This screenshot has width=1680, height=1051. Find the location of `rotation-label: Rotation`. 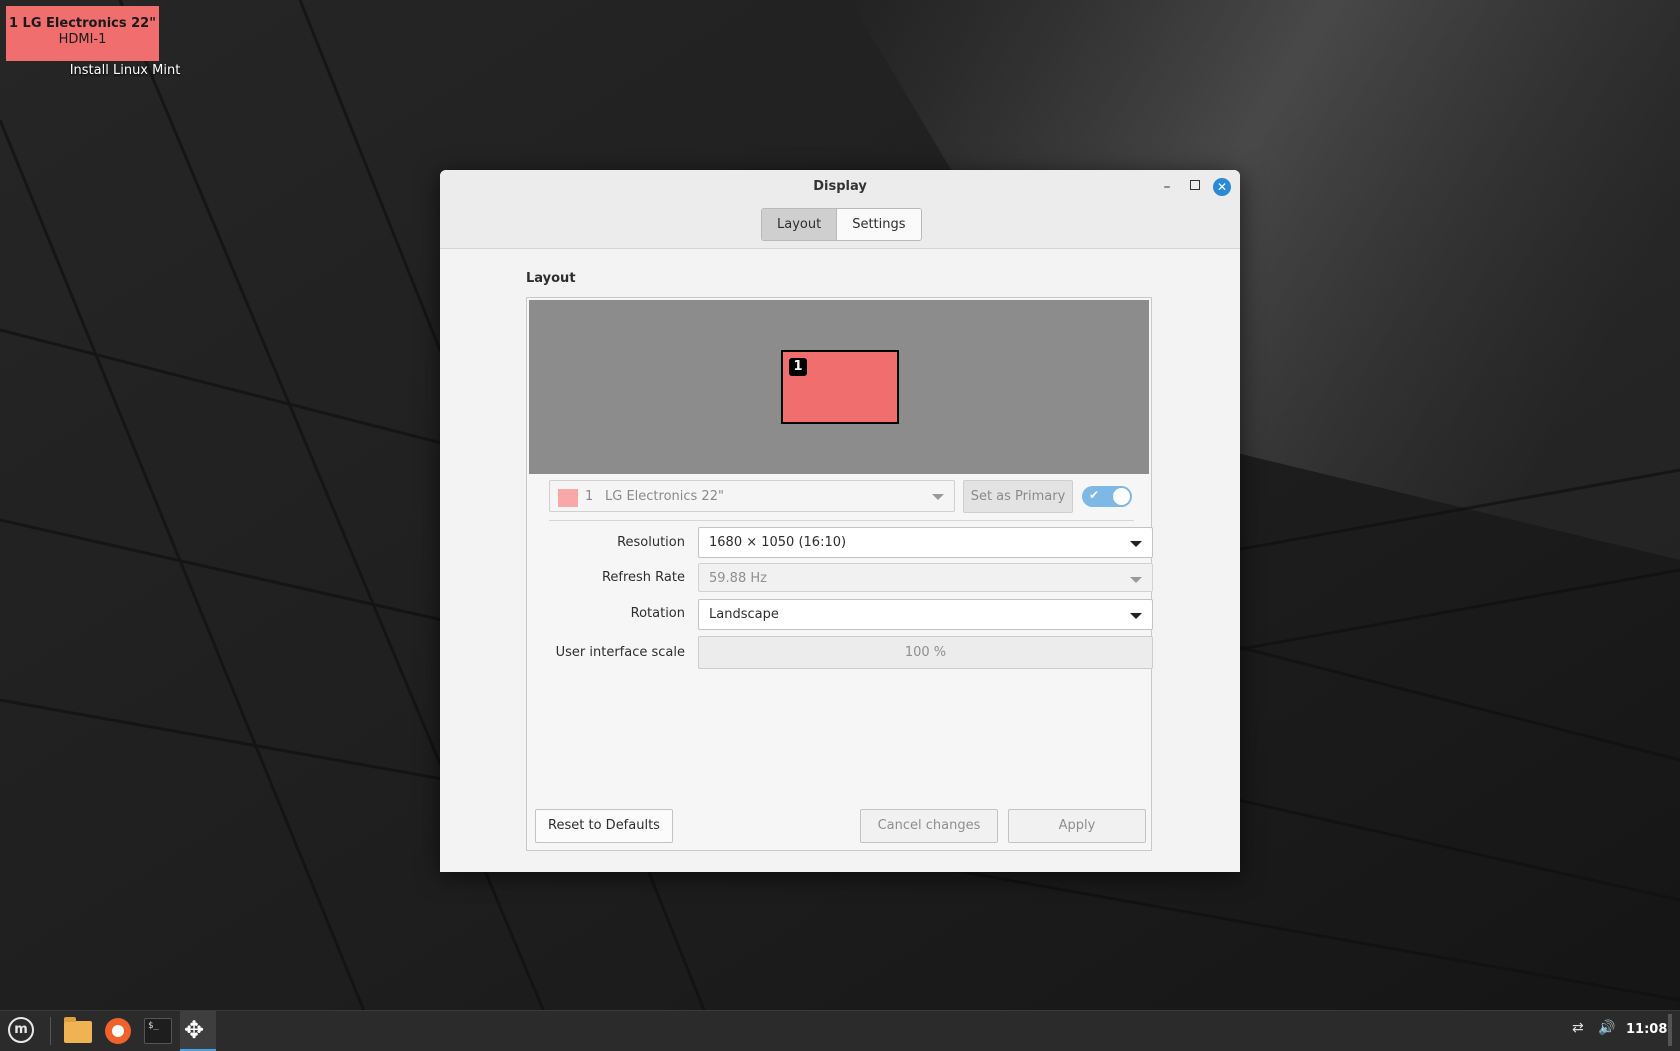

rotation-label: Rotation is located at coordinates (657, 613).